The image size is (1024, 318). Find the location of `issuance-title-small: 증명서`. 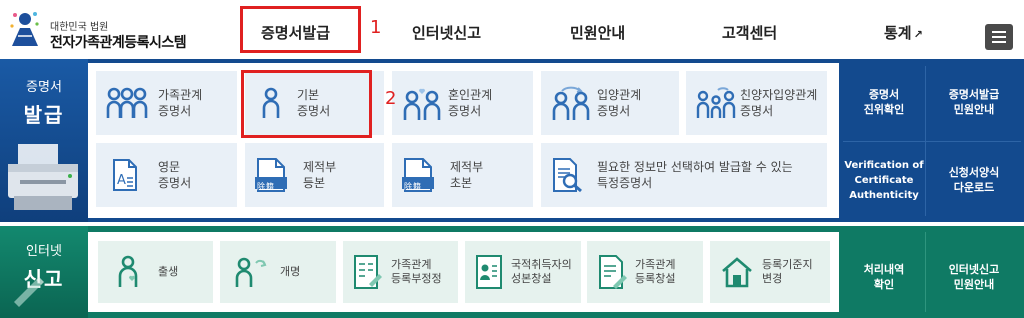

issuance-title-small: 증명서 is located at coordinates (44, 87).